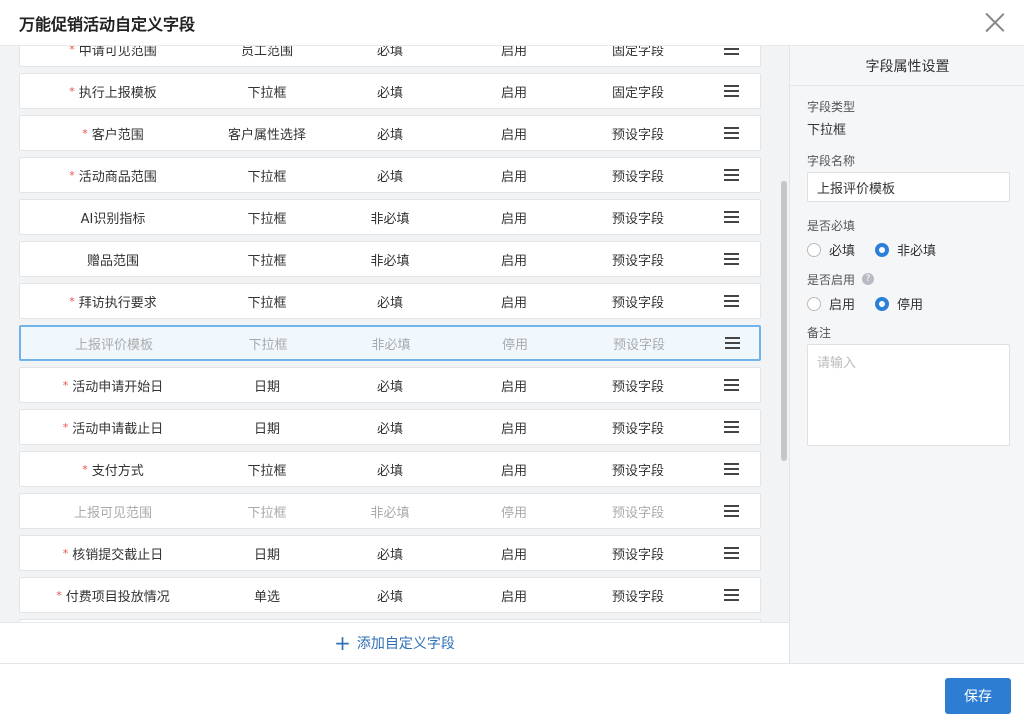  Describe the element at coordinates (842, 305) in the screenshot. I see `radio-enabled-label: 启用` at that location.